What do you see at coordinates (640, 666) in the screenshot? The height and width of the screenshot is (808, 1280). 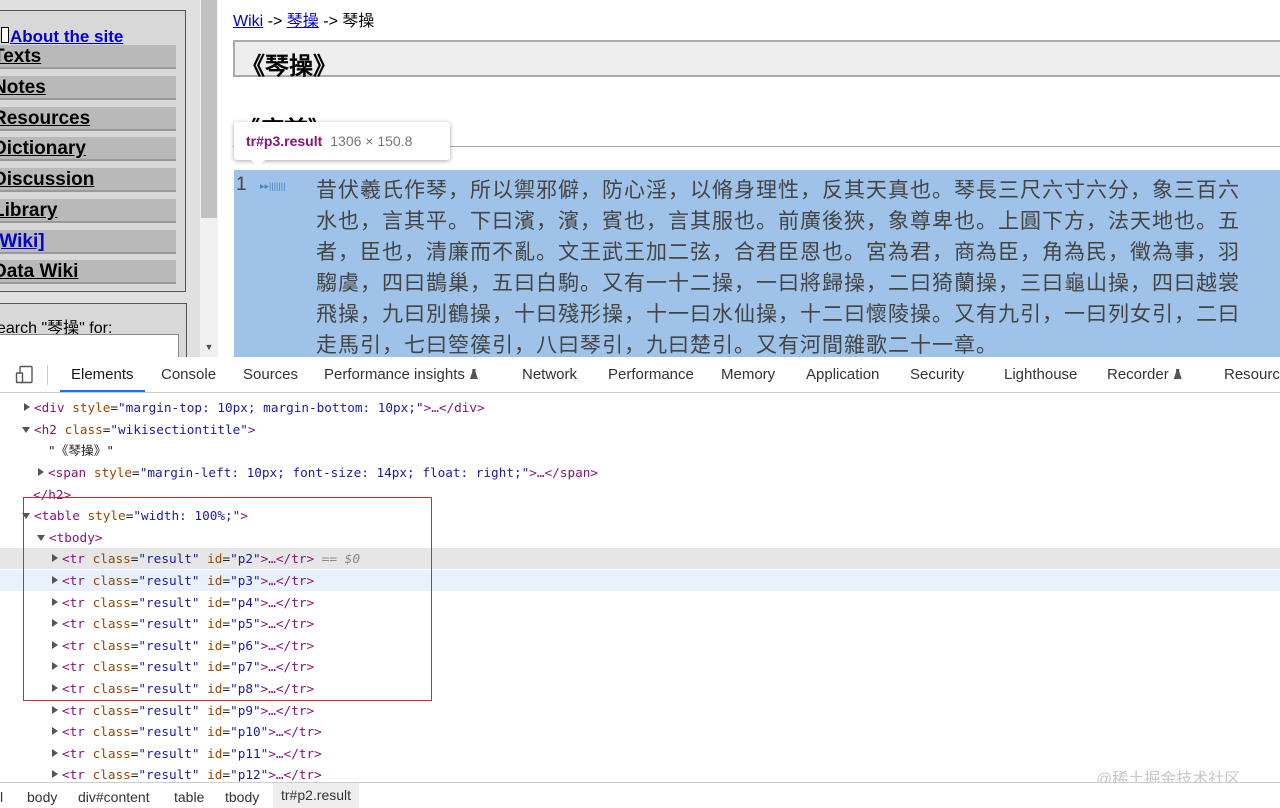 I see `dom-node-tr-p7: <tr class="result" id="p7">…</tr>` at bounding box center [640, 666].